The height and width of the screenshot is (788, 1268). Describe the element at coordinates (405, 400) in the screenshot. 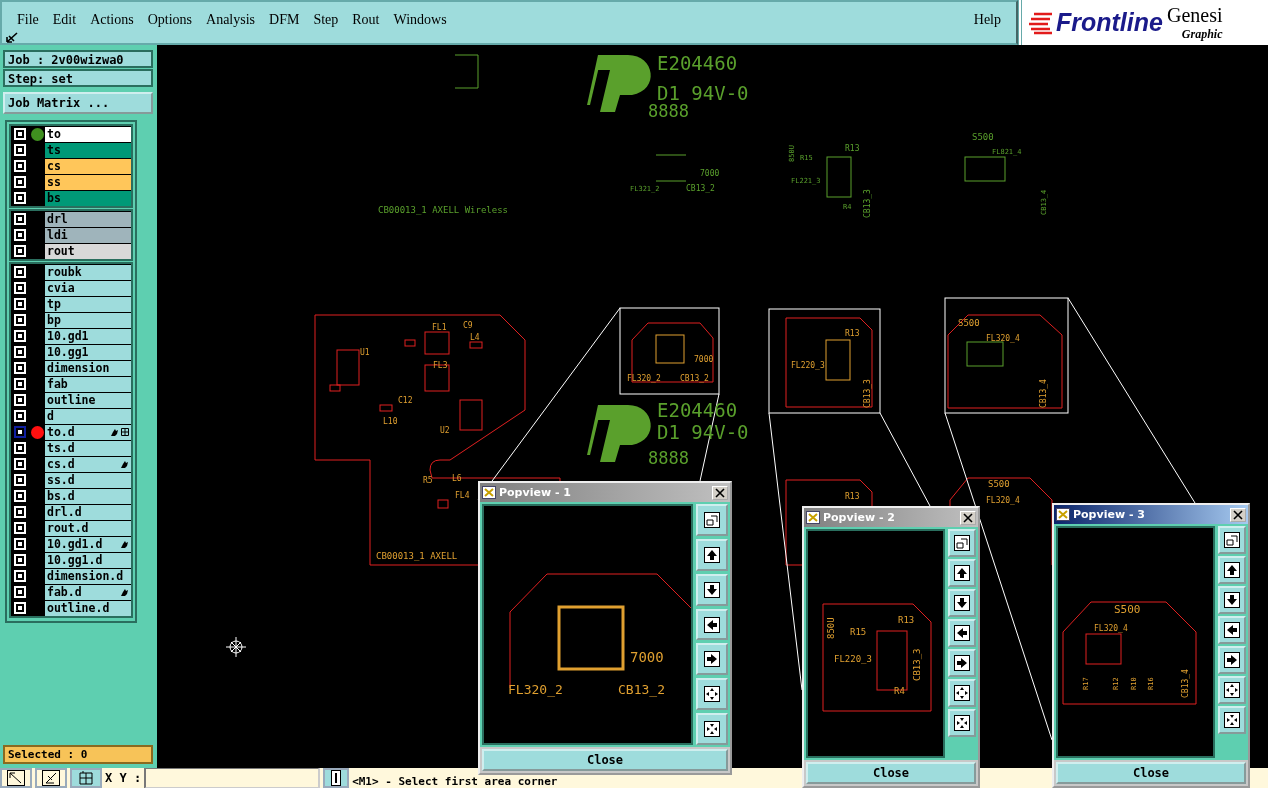

I see `board-label: C12` at that location.